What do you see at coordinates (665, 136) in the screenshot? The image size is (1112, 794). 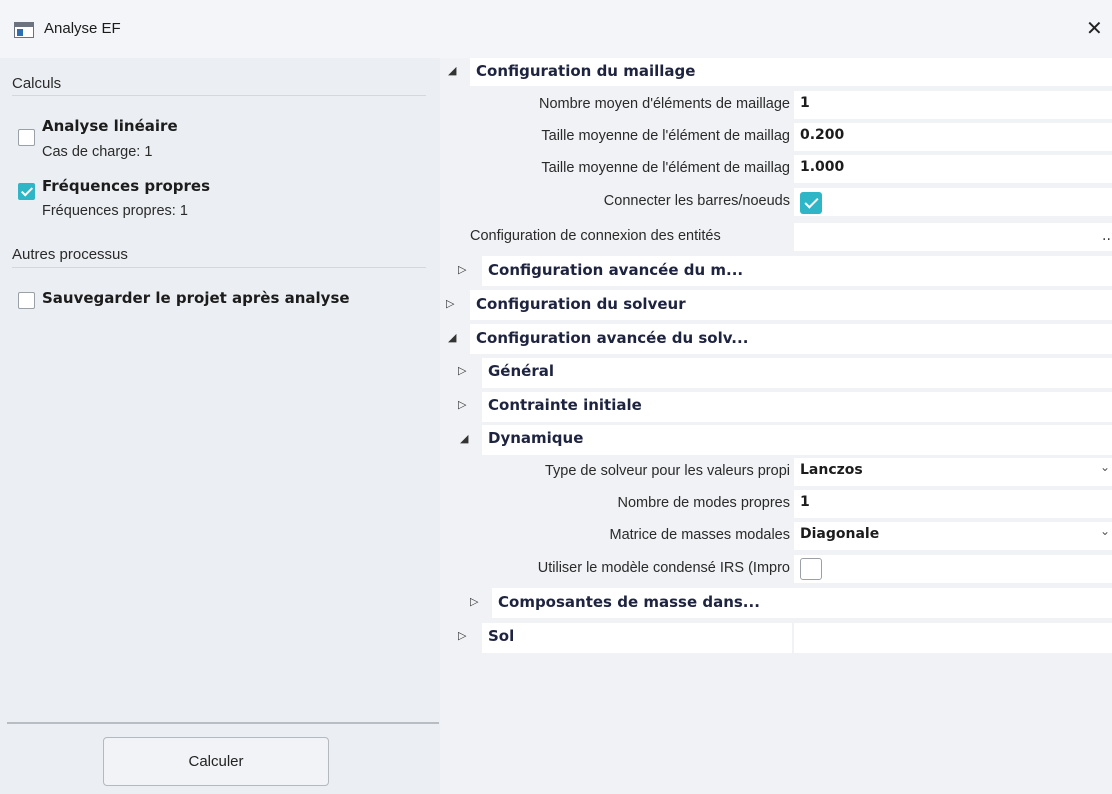 I see `avg-size-1d-label: Taille moyenne de l'élément de maillag` at bounding box center [665, 136].